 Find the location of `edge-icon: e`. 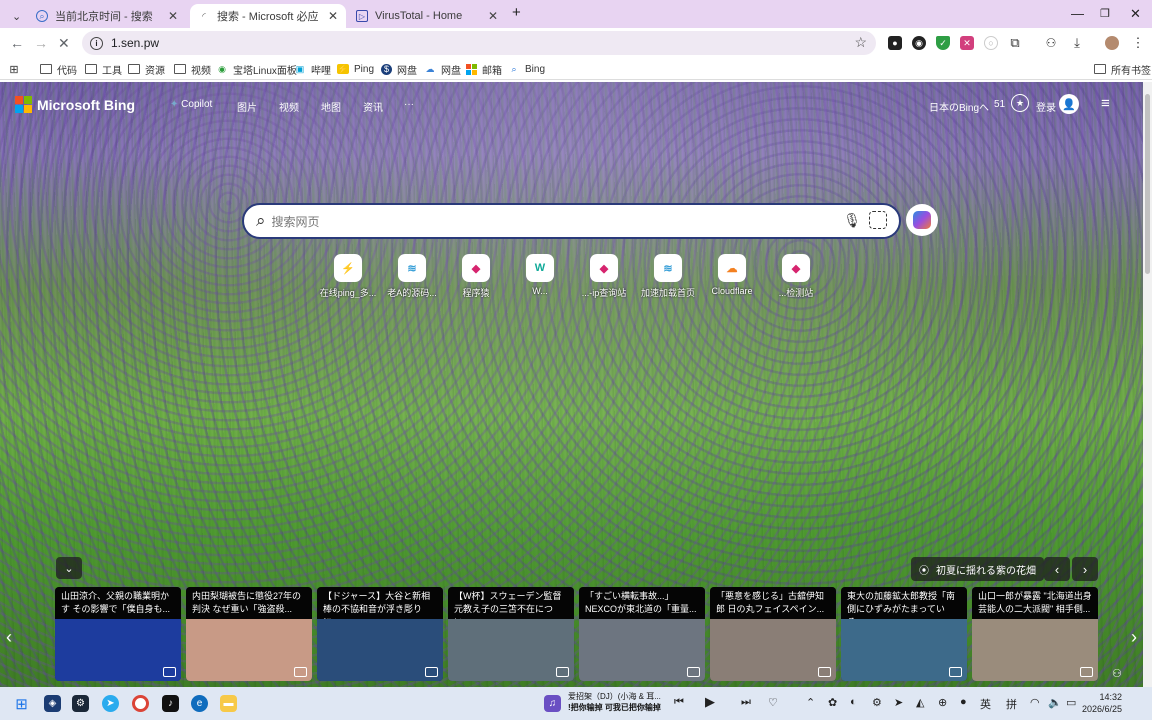

edge-icon: e is located at coordinates (199, 703).